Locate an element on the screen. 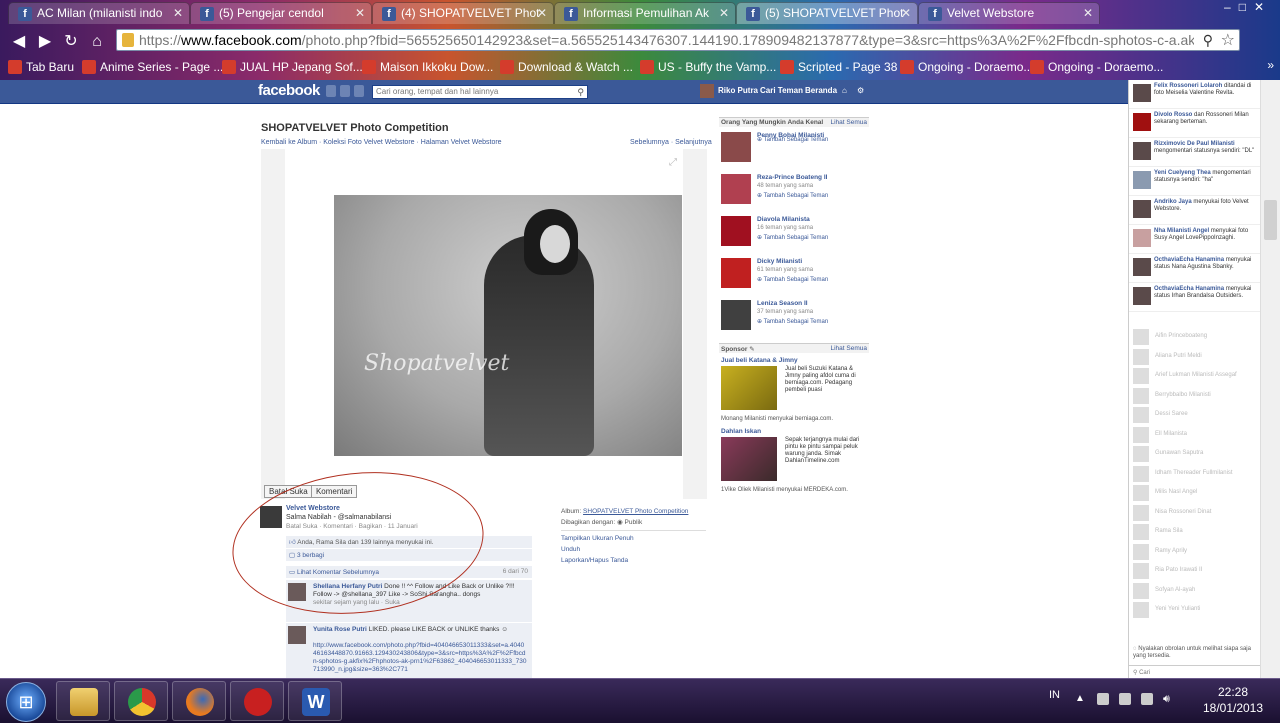 This screenshot has width=1280, height=723. chat-friend: Aifin Princeboateng is located at coordinates (1195, 337).